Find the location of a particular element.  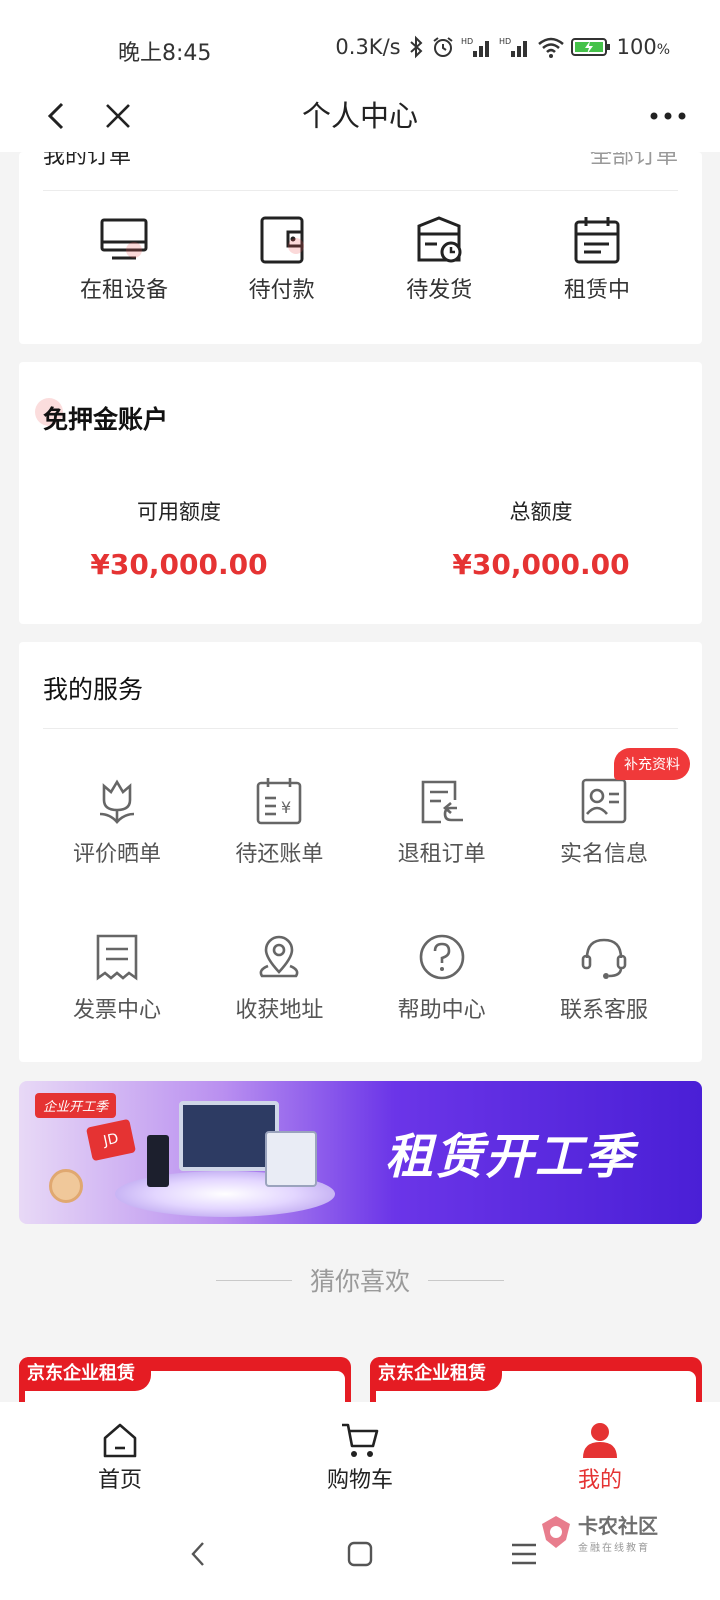

service-address: 收获地址 is located at coordinates (279, 978).